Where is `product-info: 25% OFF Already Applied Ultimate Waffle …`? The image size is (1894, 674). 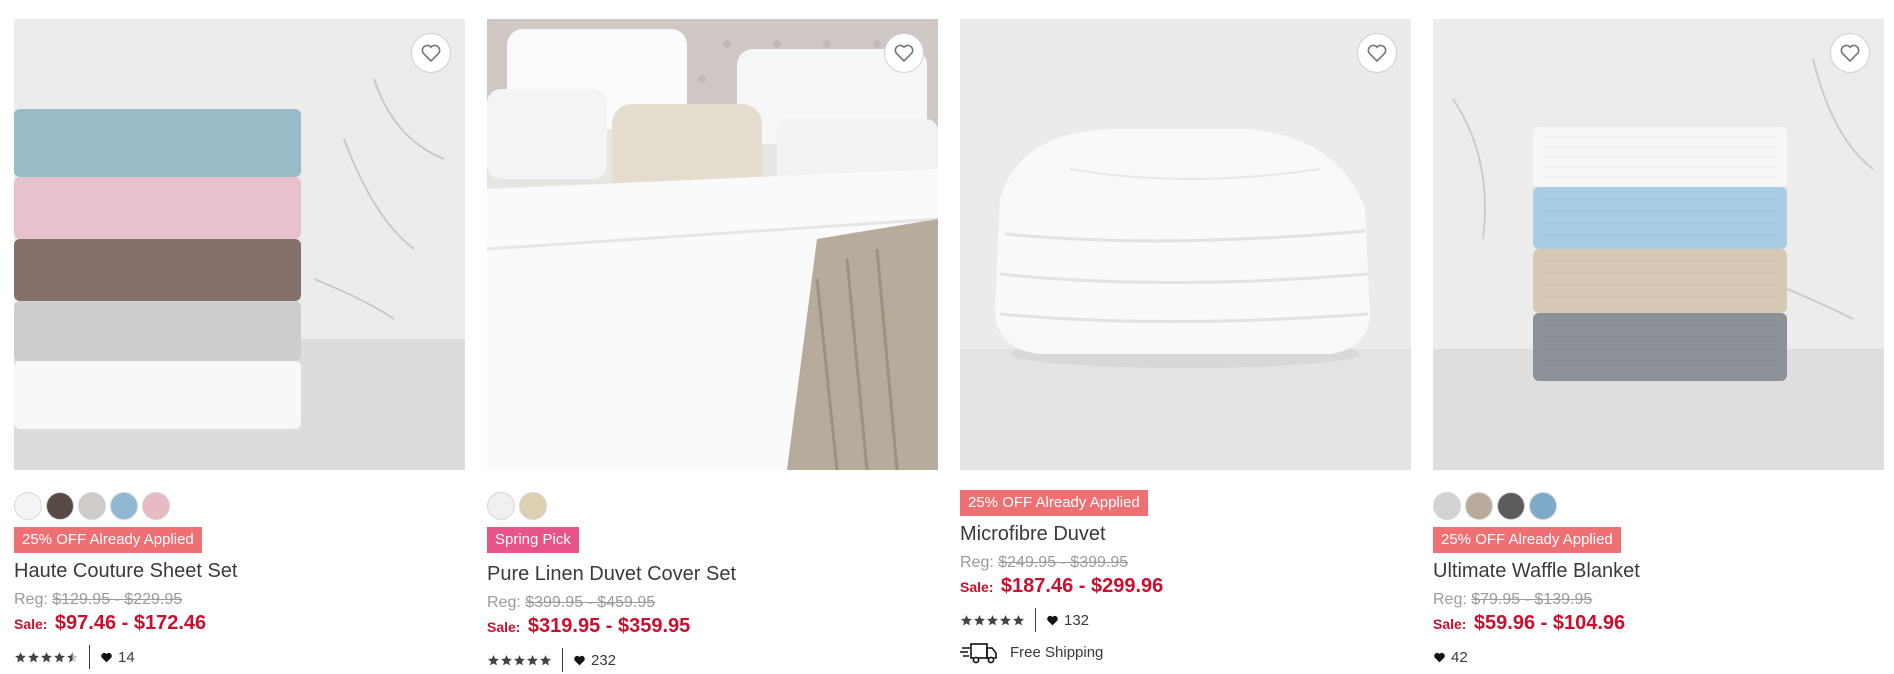
product-info: 25% OFF Already Applied Ultimate Waffle … is located at coordinates (1658, 580).